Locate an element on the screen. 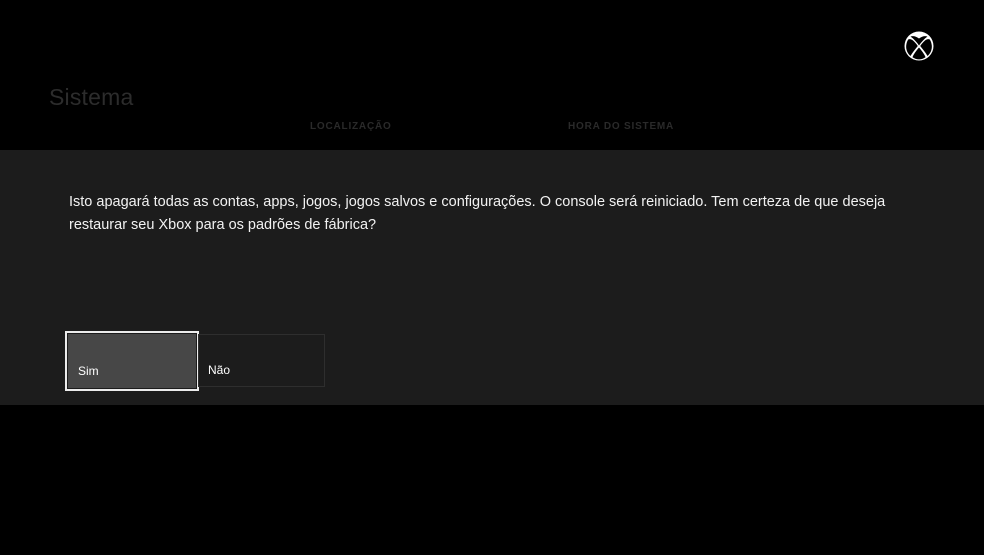 The image size is (984, 555). xbox-logo-icon is located at coordinates (919, 46).